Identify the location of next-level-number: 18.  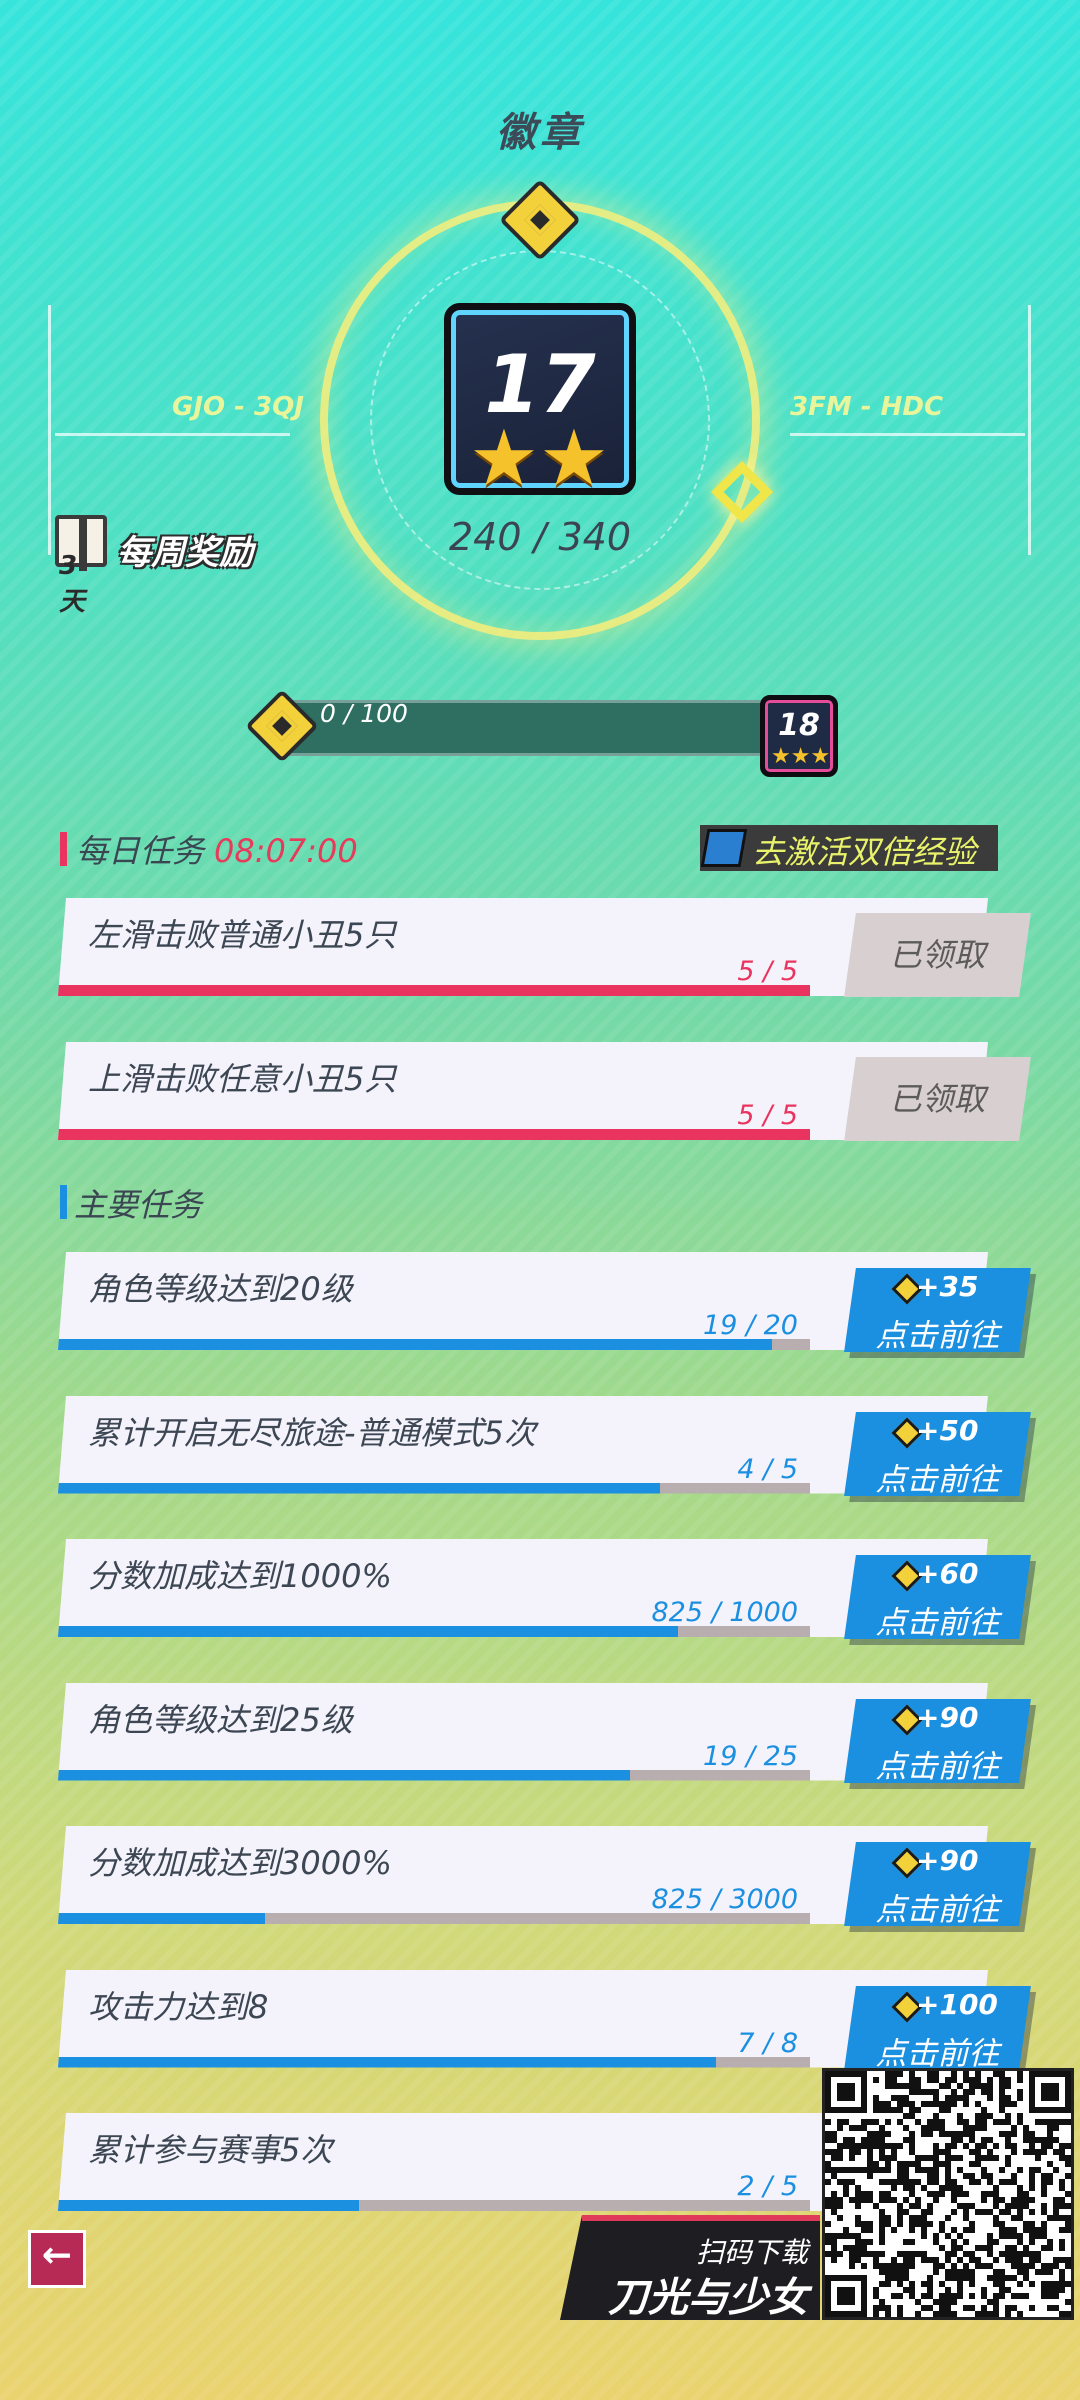
(799, 725).